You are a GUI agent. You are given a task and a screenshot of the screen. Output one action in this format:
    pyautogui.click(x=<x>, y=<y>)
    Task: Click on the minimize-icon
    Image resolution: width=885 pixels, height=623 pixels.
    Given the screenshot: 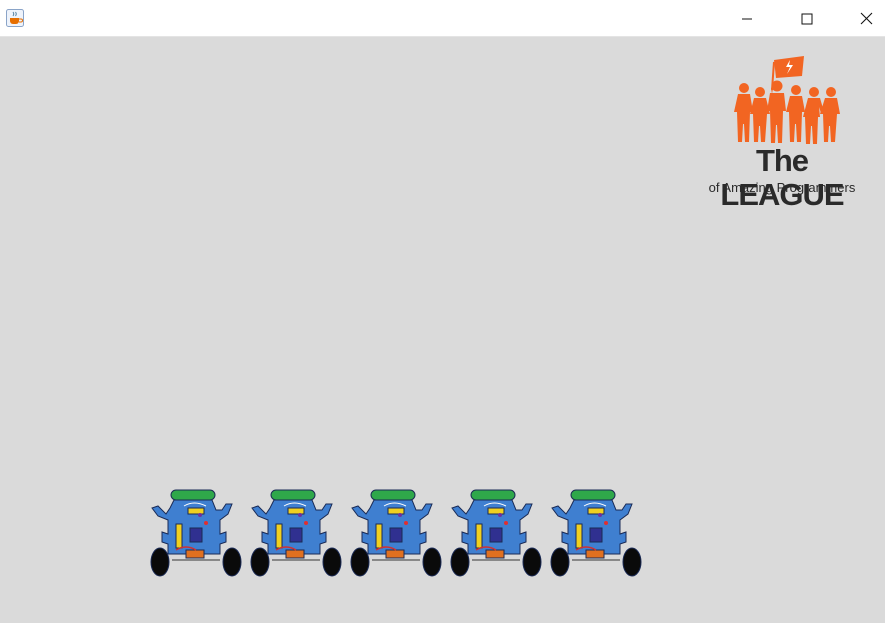 What is the action you would take?
    pyautogui.click(x=747, y=18)
    